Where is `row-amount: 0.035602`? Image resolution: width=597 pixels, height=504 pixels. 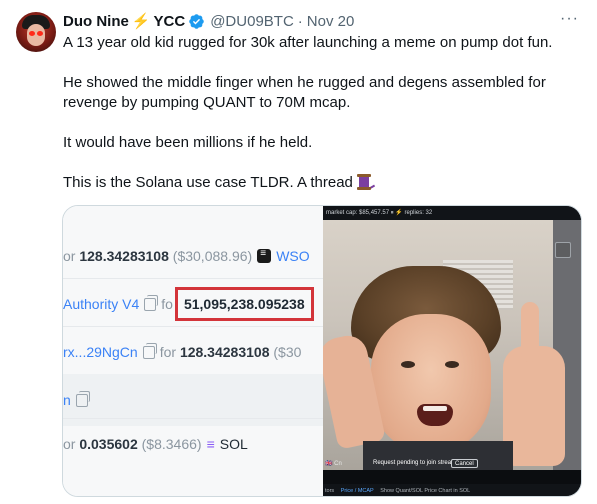
row-amount: 0.035602 is located at coordinates (108, 444).